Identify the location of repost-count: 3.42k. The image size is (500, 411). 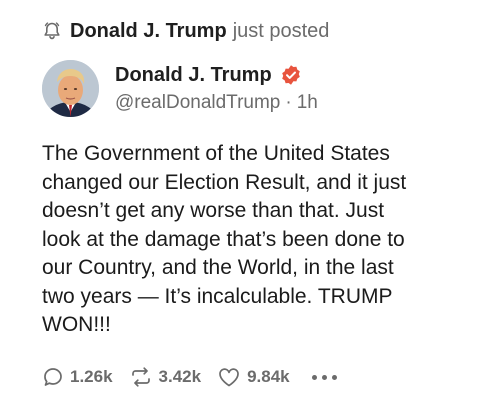
(180, 376).